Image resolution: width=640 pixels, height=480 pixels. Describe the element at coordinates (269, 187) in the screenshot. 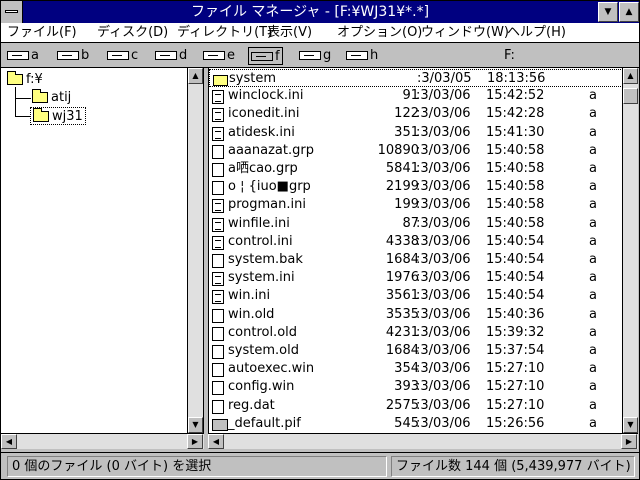

I see `file-name: o ¦ {iuo■grp` at that location.